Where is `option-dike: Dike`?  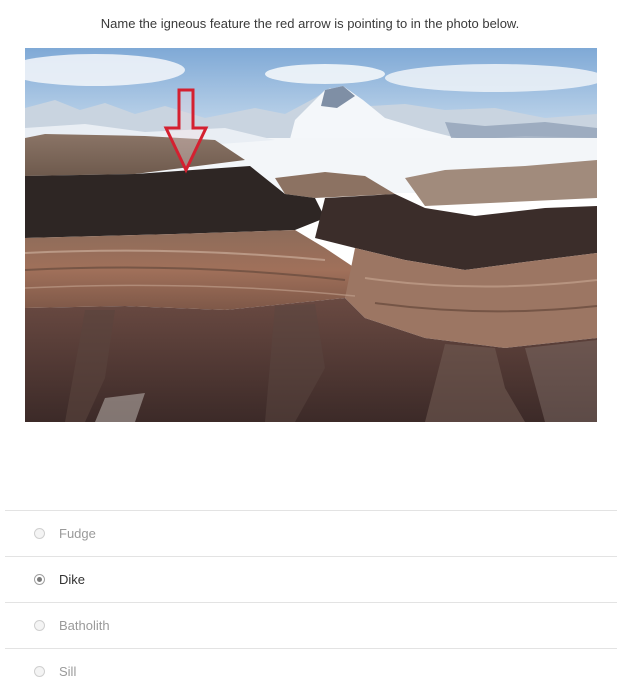 option-dike: Dike is located at coordinates (311, 579).